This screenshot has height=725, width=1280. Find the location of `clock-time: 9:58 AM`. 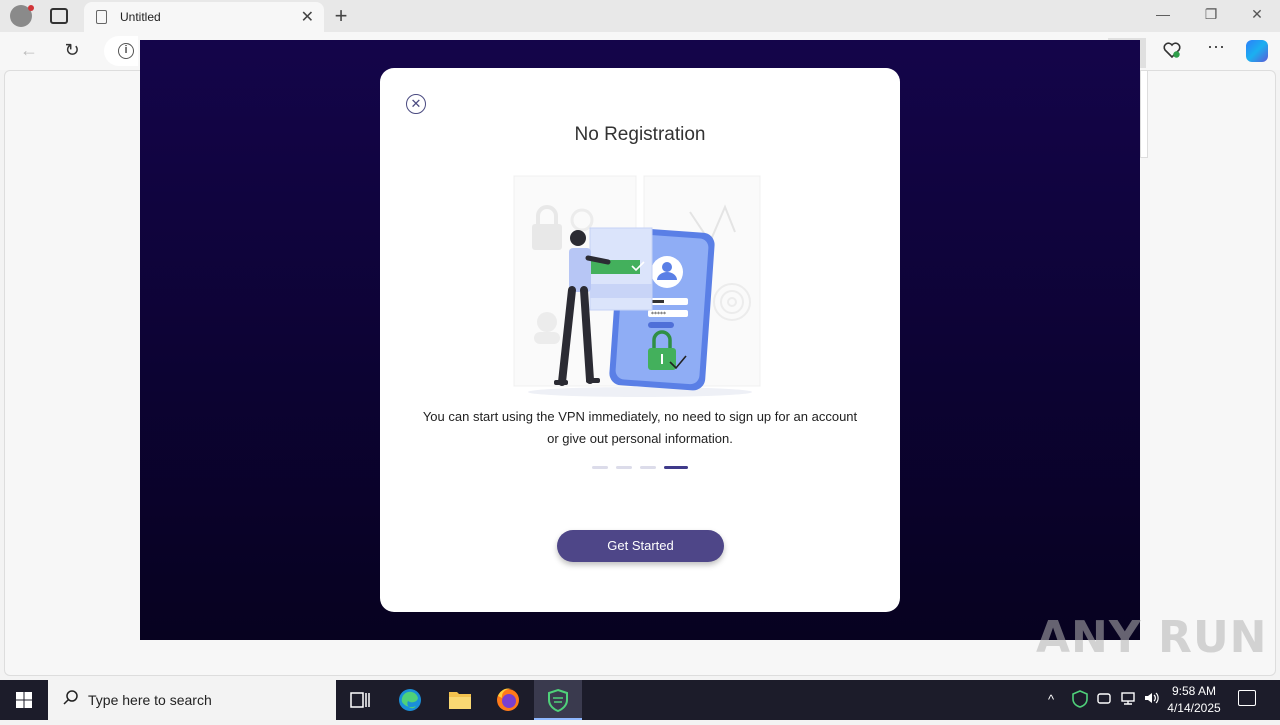

clock-time: 9:58 AM is located at coordinates (1194, 691).